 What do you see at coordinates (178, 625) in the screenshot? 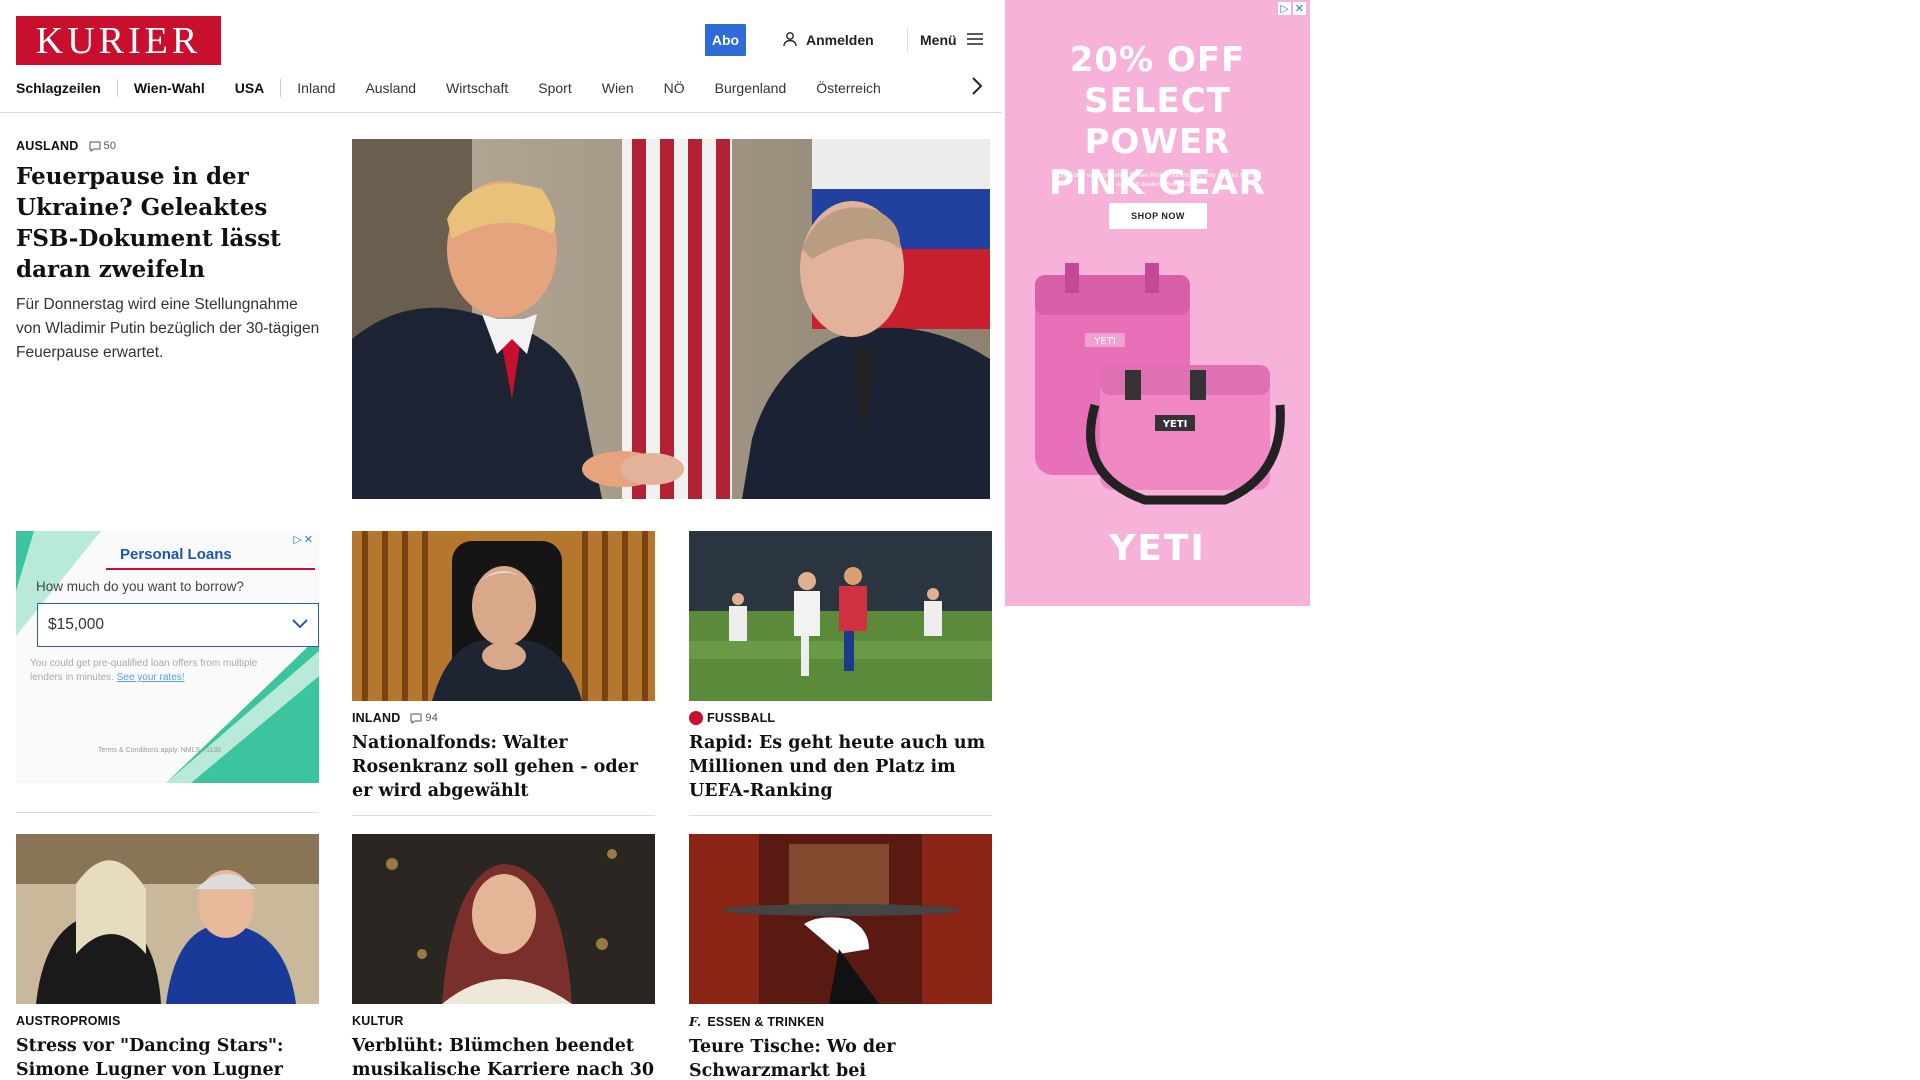
I see `loan-amount-select: $15,000` at bounding box center [178, 625].